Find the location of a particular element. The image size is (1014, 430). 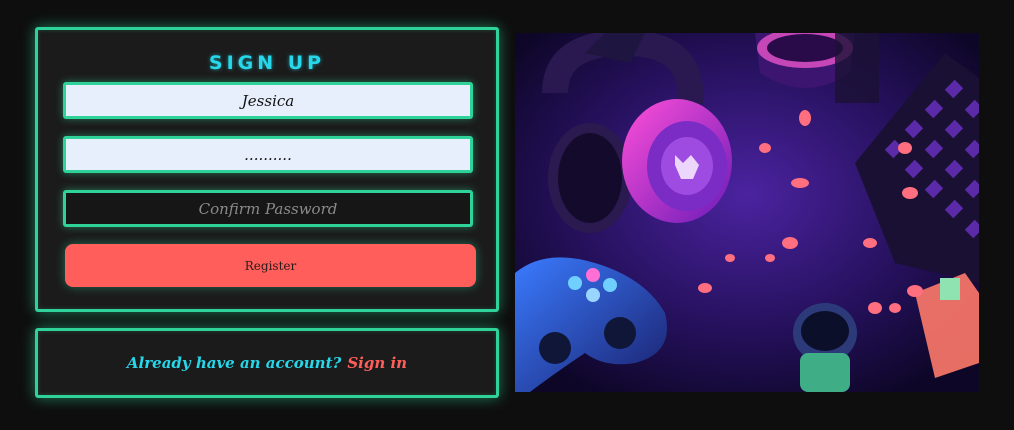

signup-title: SIGN UP is located at coordinates (267, 63).